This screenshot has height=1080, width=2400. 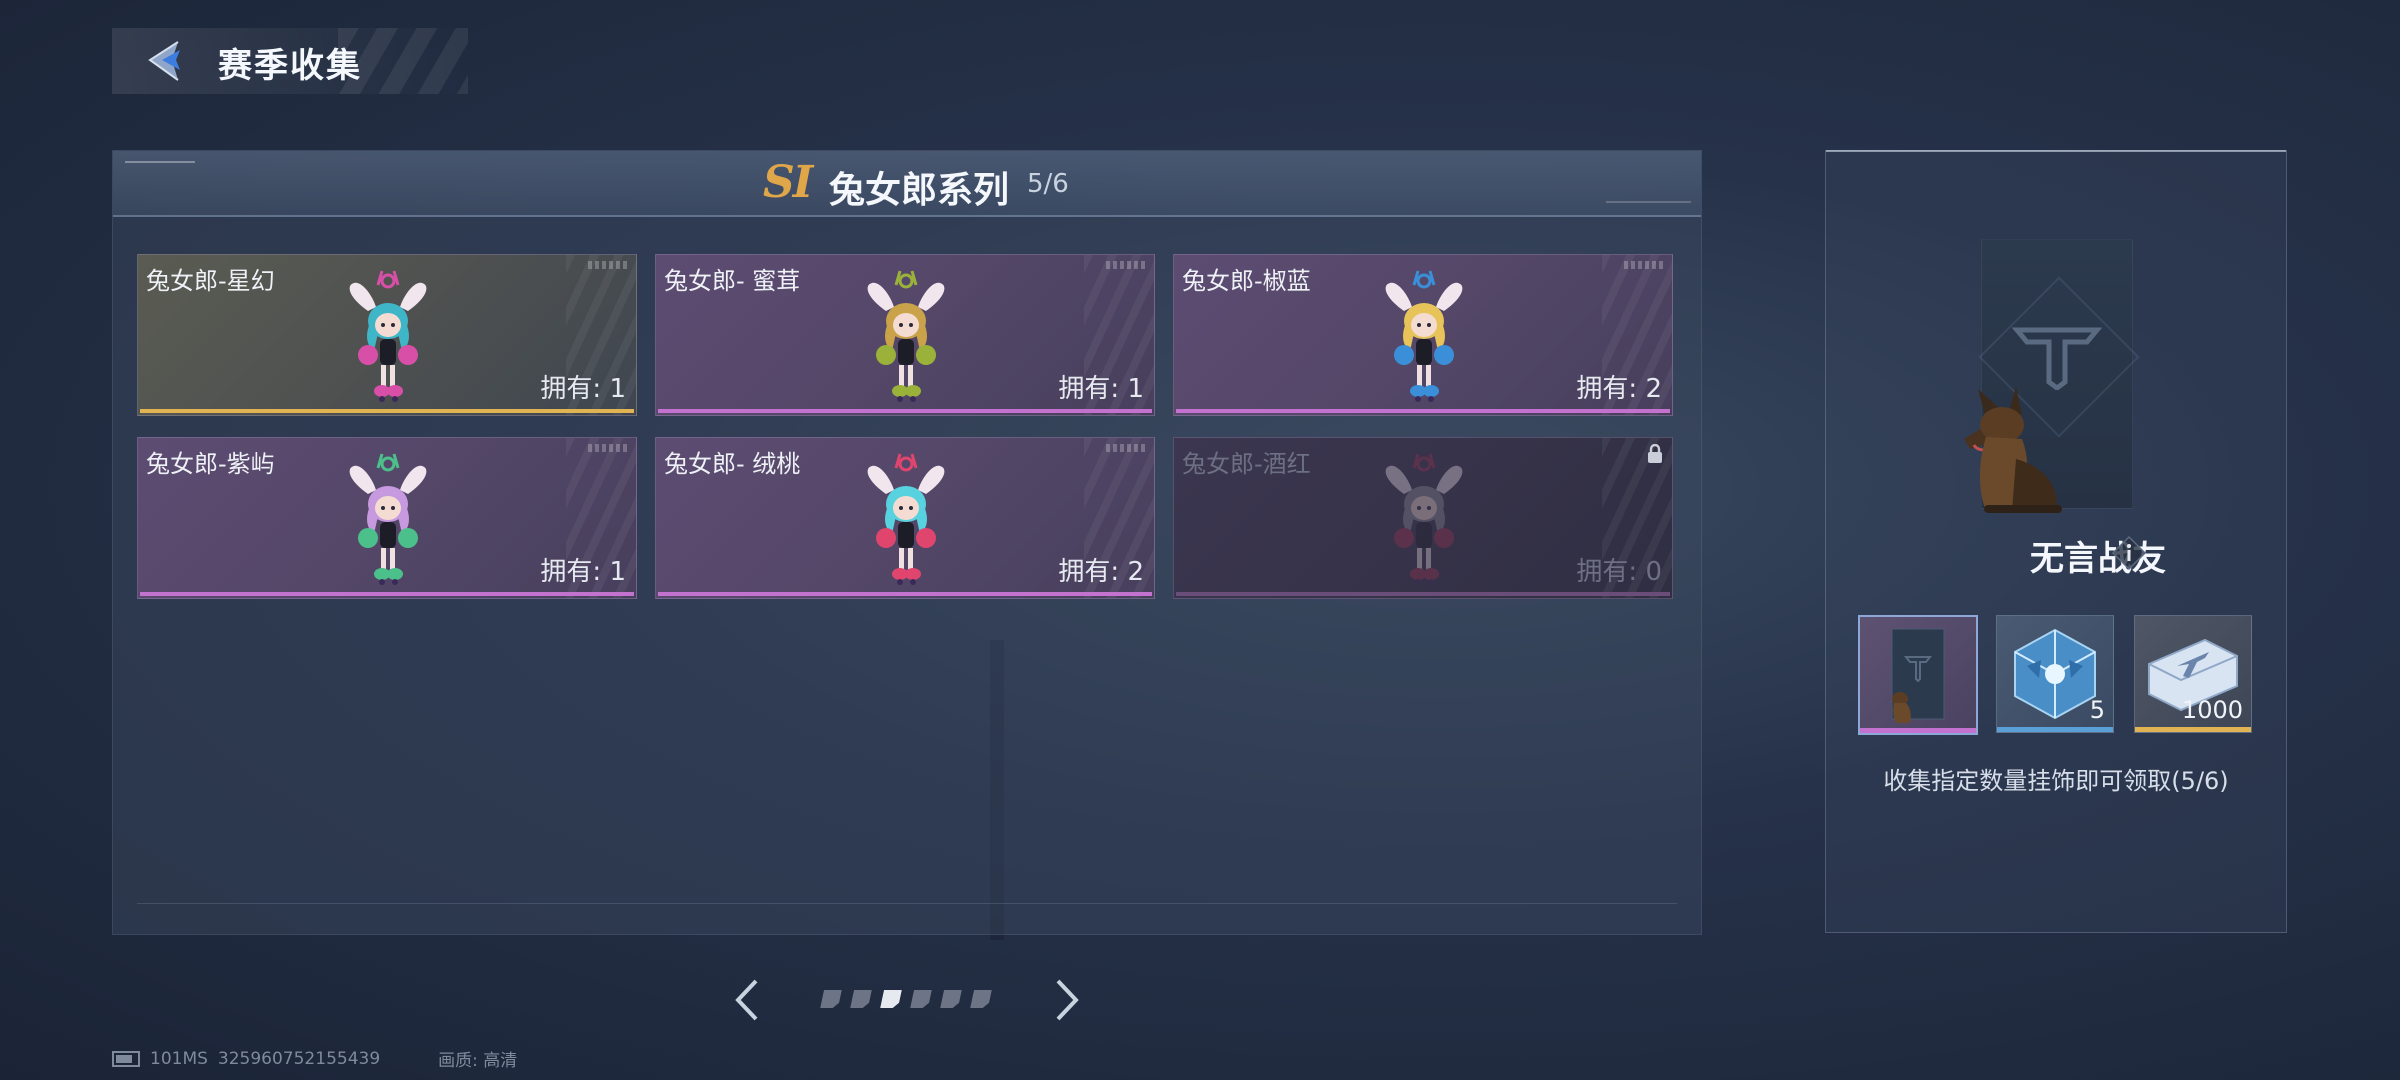 What do you see at coordinates (1048, 184) in the screenshot?
I see `series-progress: 5/6` at bounding box center [1048, 184].